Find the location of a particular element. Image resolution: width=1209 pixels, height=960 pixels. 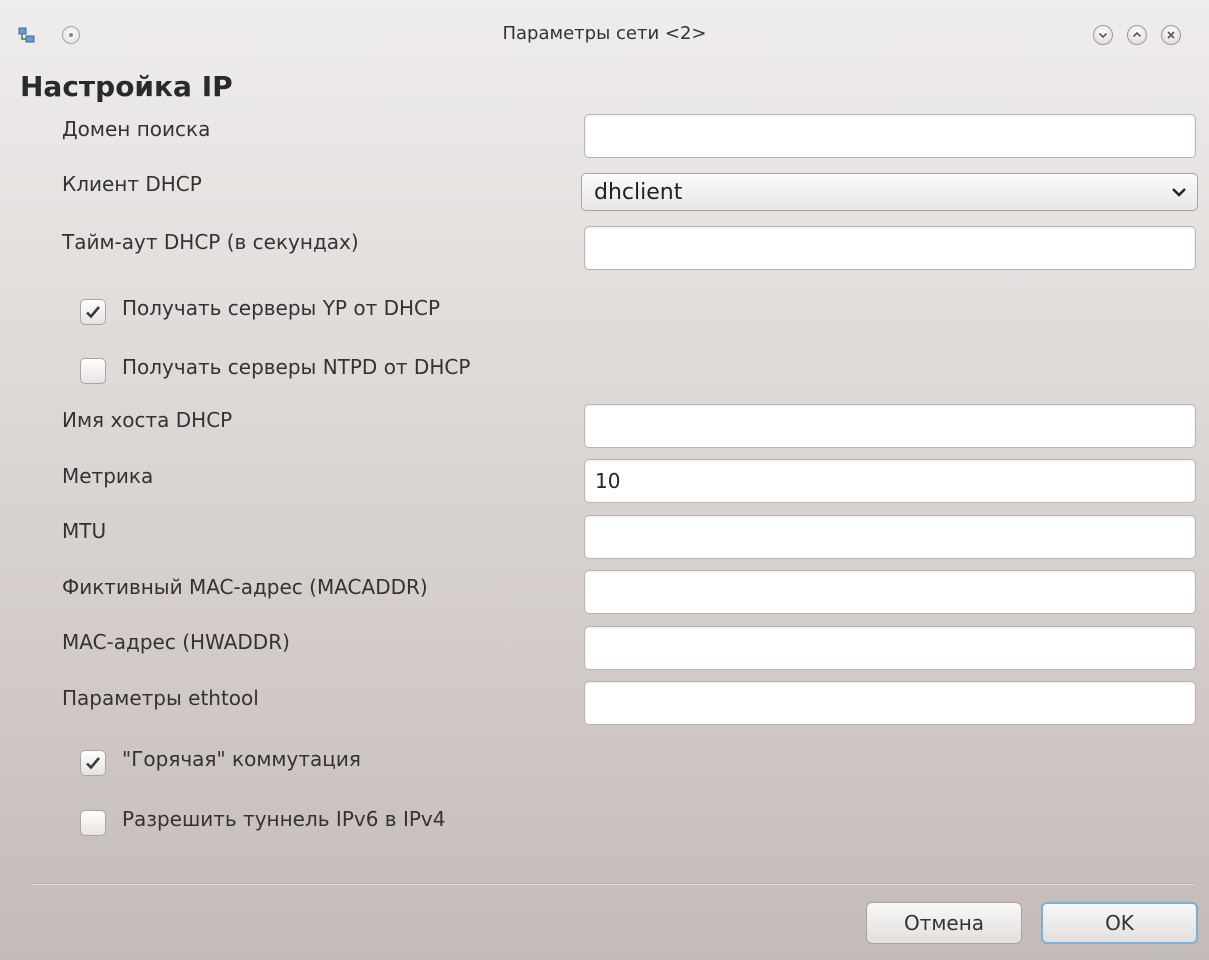

dhcp-hostname-label: Имя хоста DHCP is located at coordinates (147, 420).